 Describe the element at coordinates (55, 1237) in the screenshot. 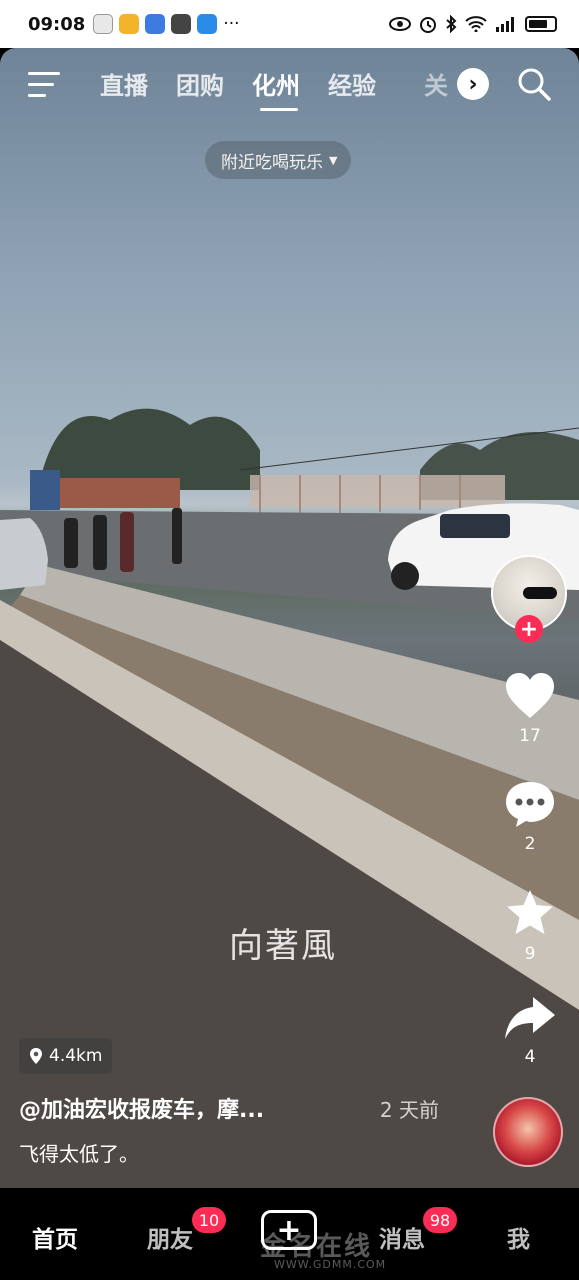

I see `nav-home: 首页` at that location.